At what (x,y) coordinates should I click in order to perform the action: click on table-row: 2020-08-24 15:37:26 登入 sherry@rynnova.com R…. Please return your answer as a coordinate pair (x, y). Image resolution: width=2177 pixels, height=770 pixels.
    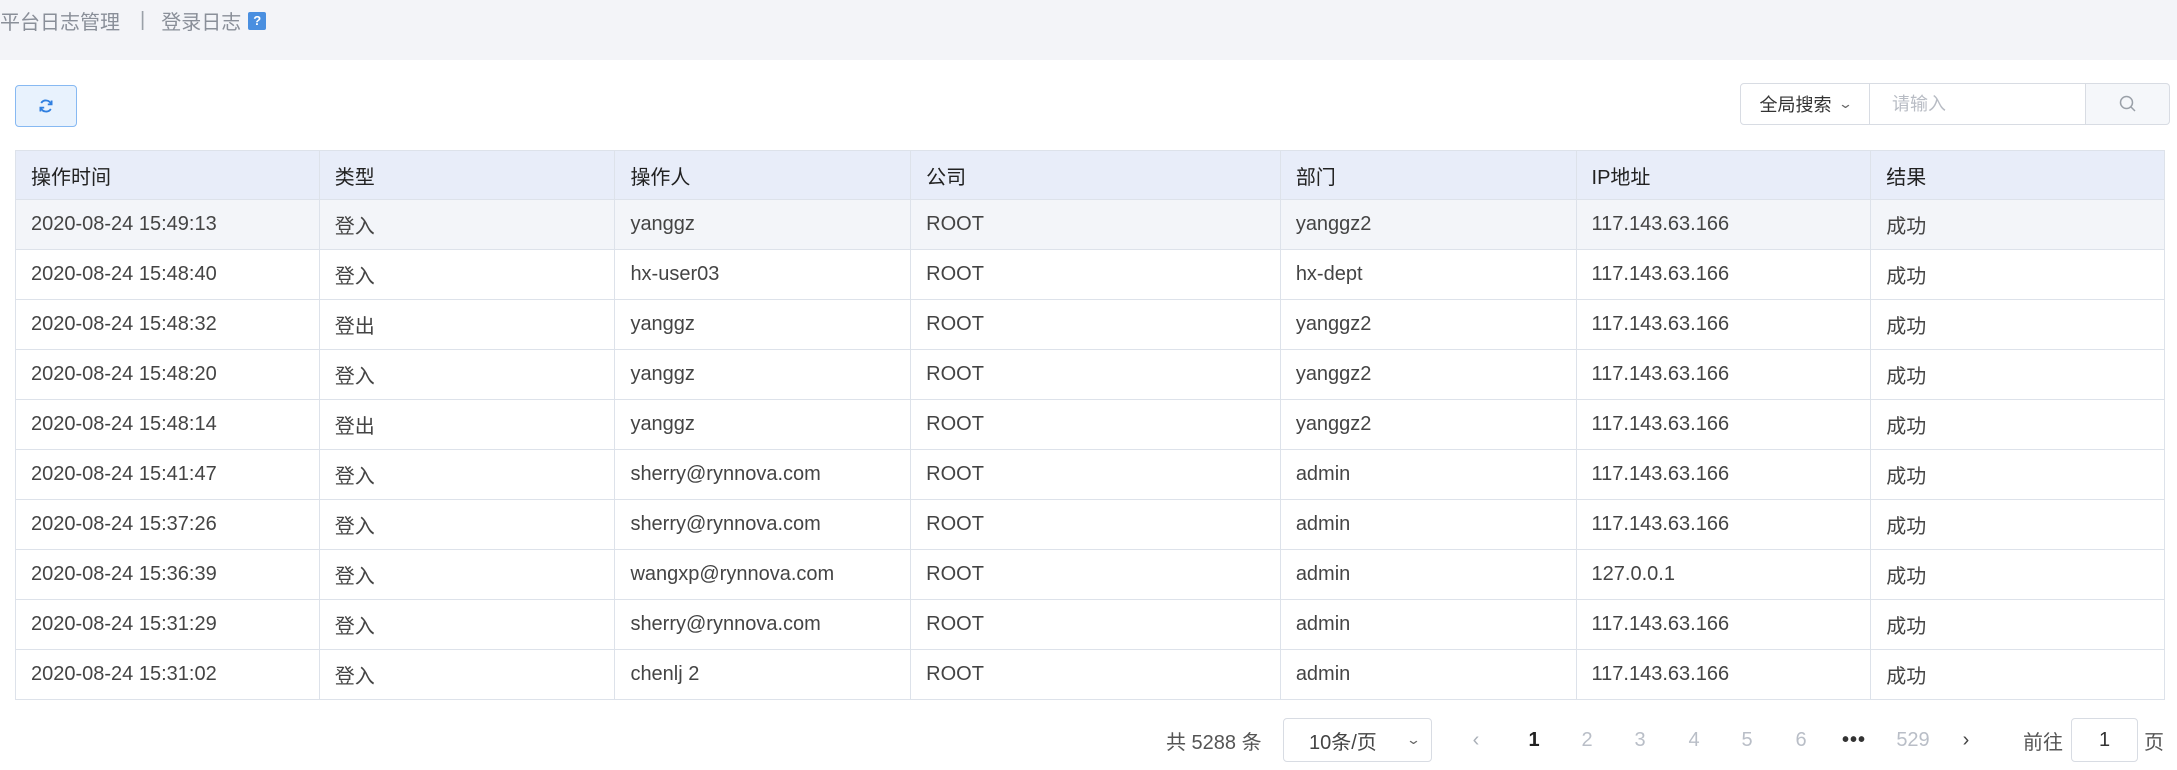
    Looking at the image, I should click on (1090, 525).